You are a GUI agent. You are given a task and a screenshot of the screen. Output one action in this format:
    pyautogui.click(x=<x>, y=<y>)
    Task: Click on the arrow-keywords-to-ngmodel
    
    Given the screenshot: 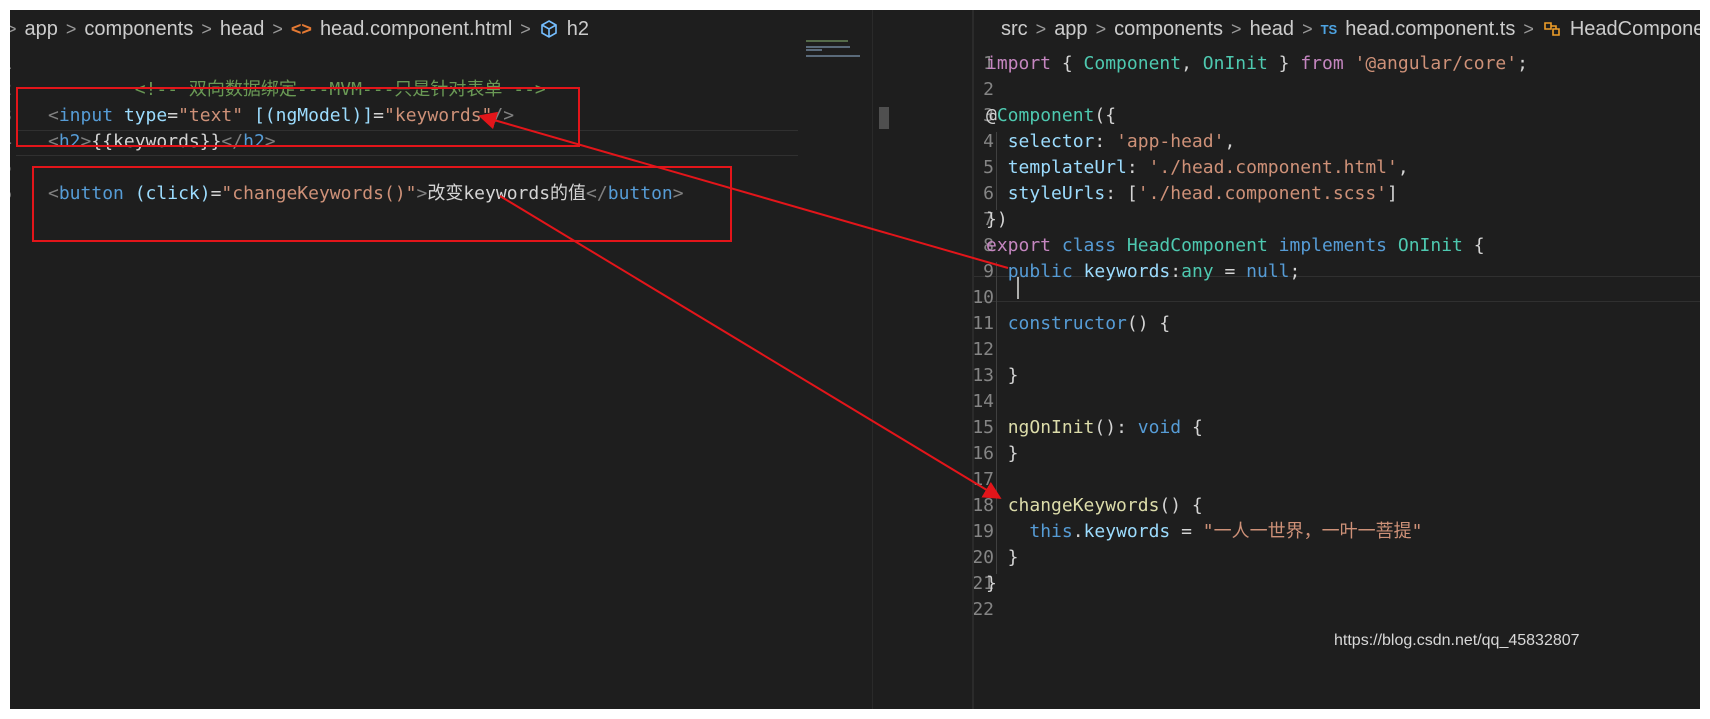 What is the action you would take?
    pyautogui.click(x=743, y=190)
    